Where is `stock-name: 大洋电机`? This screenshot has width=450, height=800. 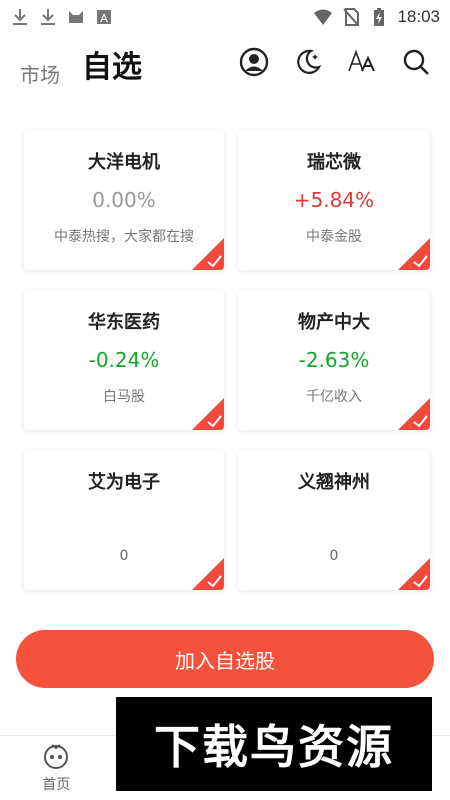 stock-name: 大洋电机 is located at coordinates (124, 162).